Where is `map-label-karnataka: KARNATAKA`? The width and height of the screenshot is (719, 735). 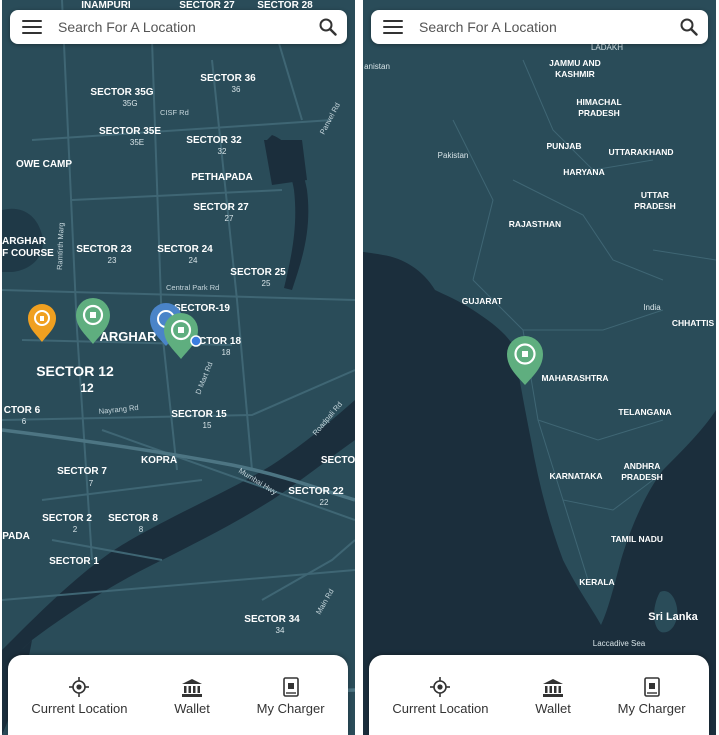
map-label-karnataka: KARNATAKA is located at coordinates (575, 476).